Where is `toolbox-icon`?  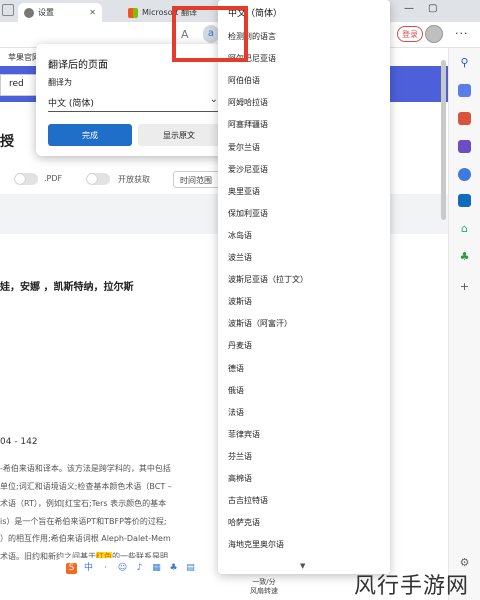
toolbox-icon is located at coordinates (464, 118).